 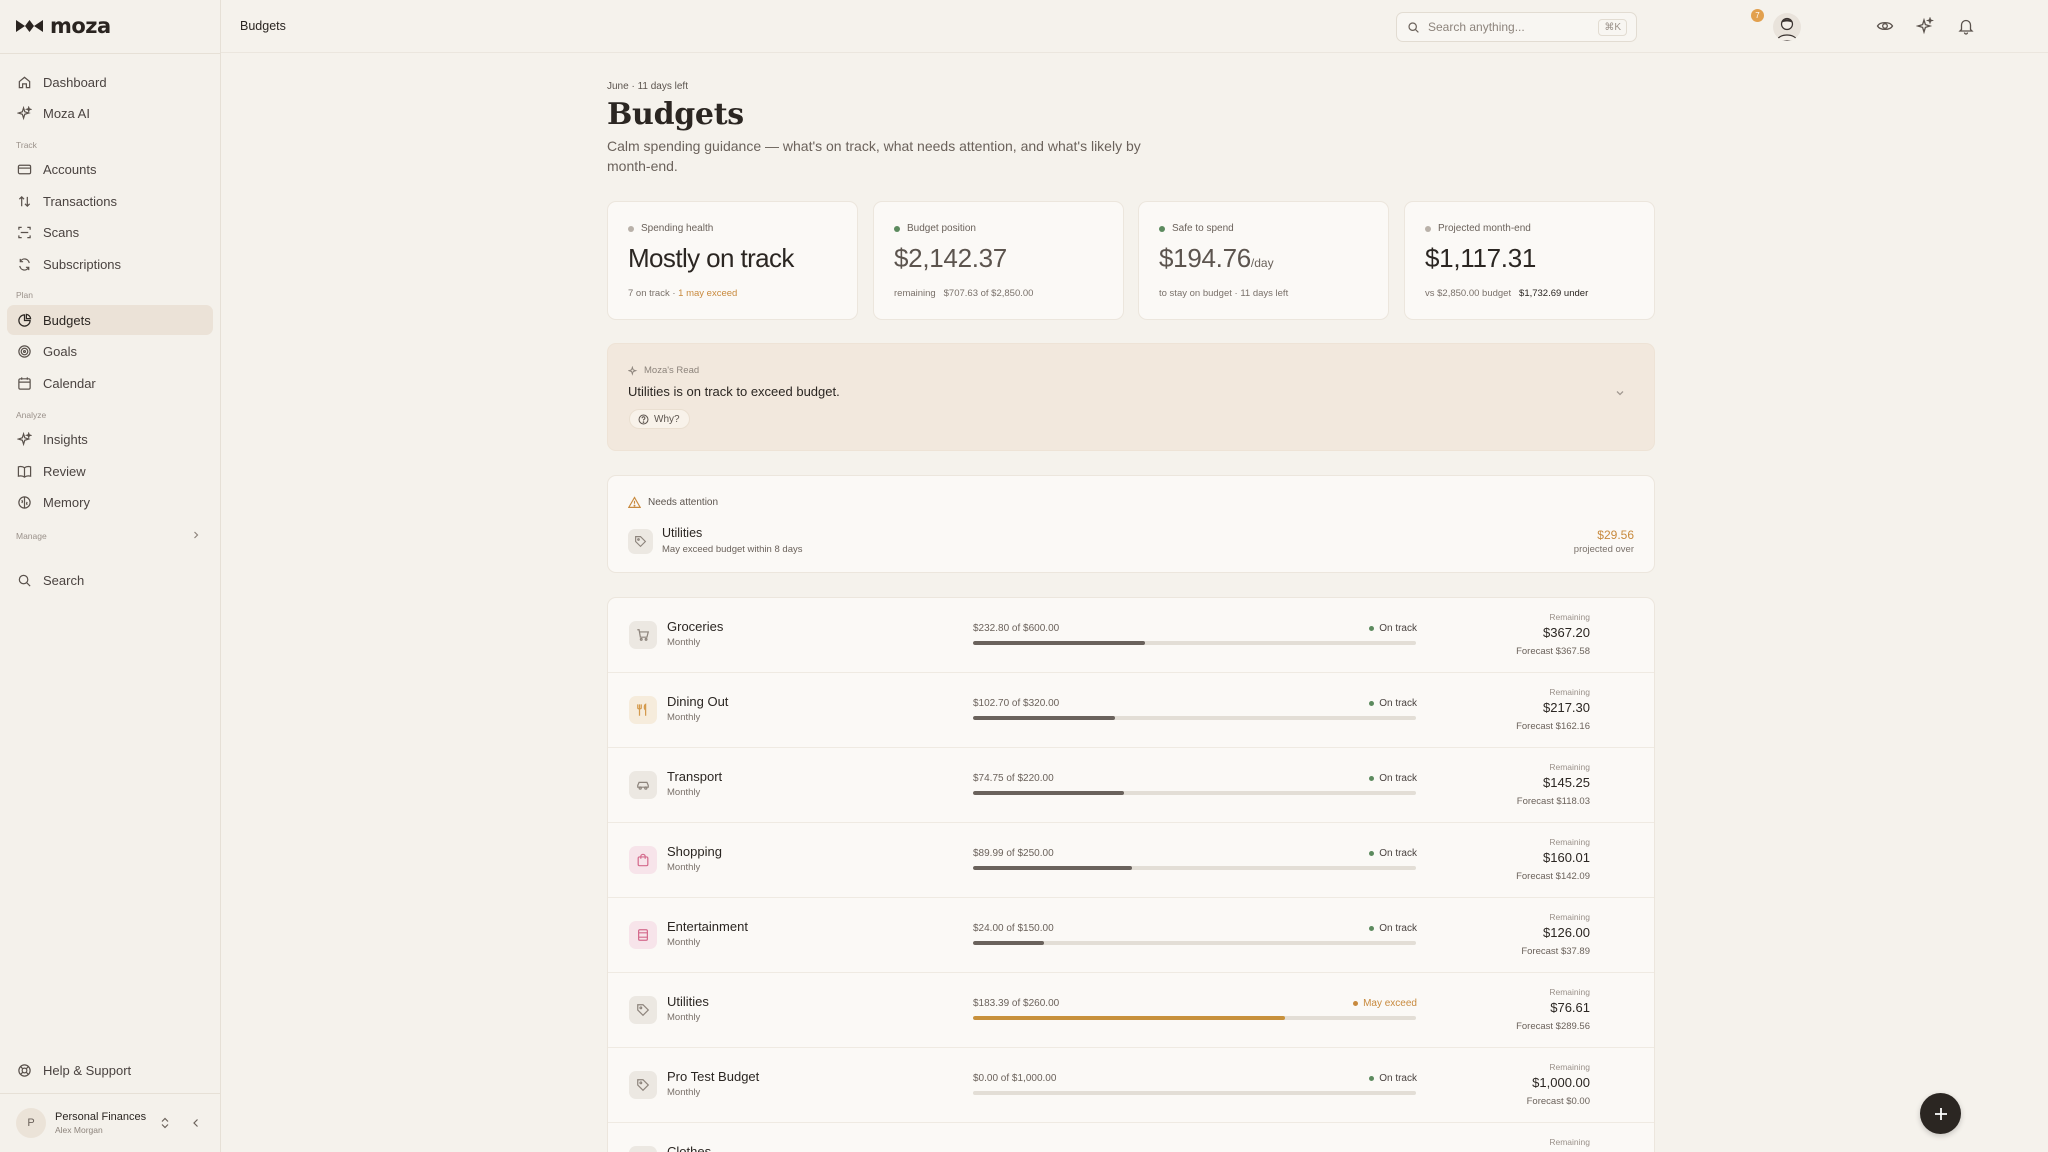 What do you see at coordinates (1940, 1113) in the screenshot?
I see `add-budget-button` at bounding box center [1940, 1113].